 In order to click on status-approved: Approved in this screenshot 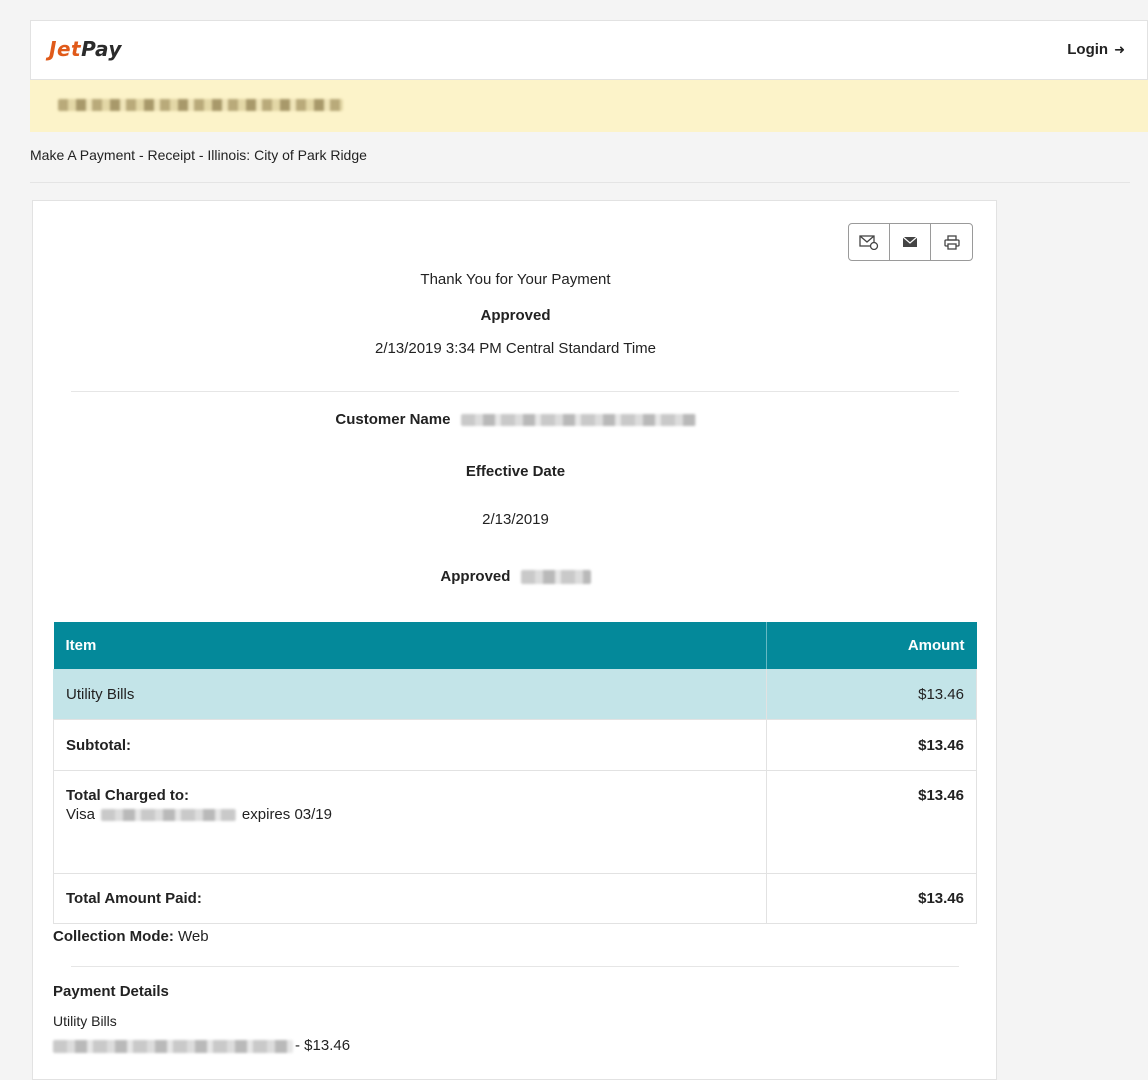, I will do `click(515, 315)`.